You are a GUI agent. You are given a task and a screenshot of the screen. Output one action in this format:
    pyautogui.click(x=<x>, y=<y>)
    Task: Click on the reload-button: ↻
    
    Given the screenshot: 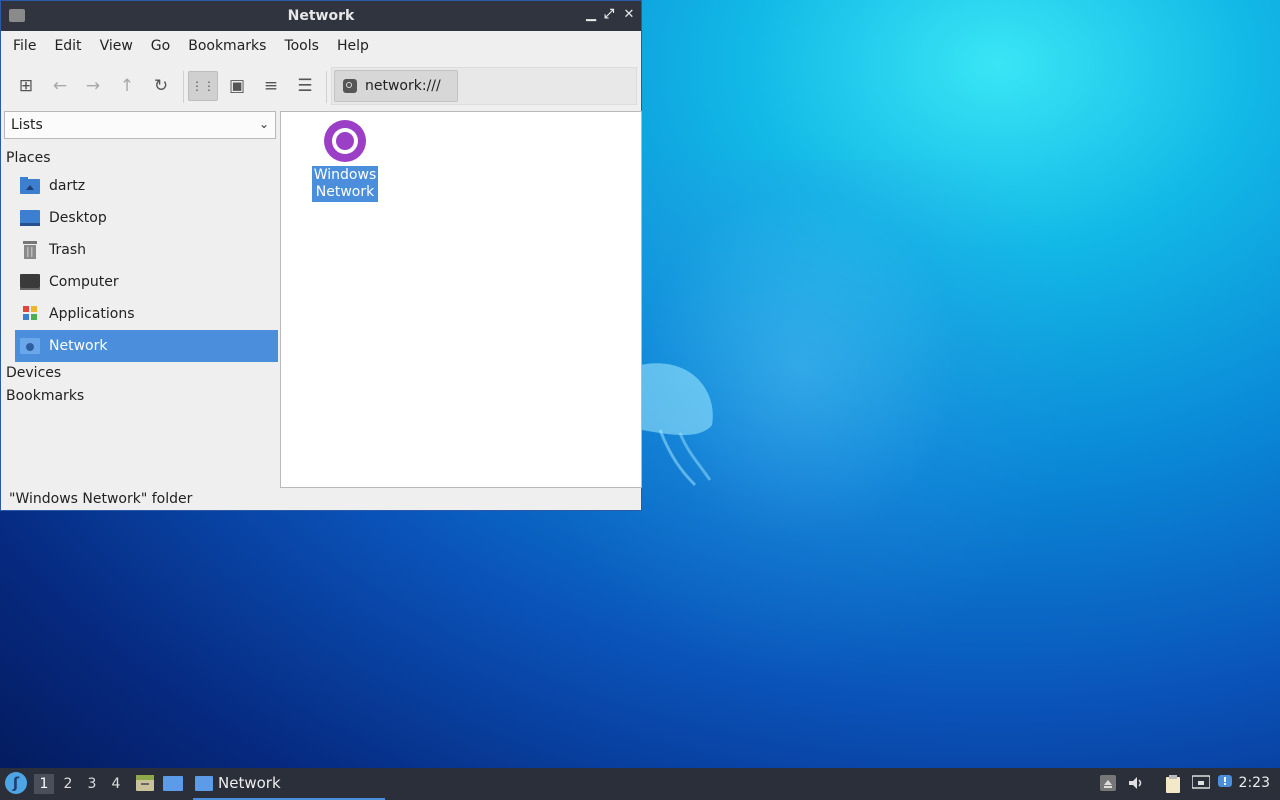 What is the action you would take?
    pyautogui.click(x=161, y=86)
    